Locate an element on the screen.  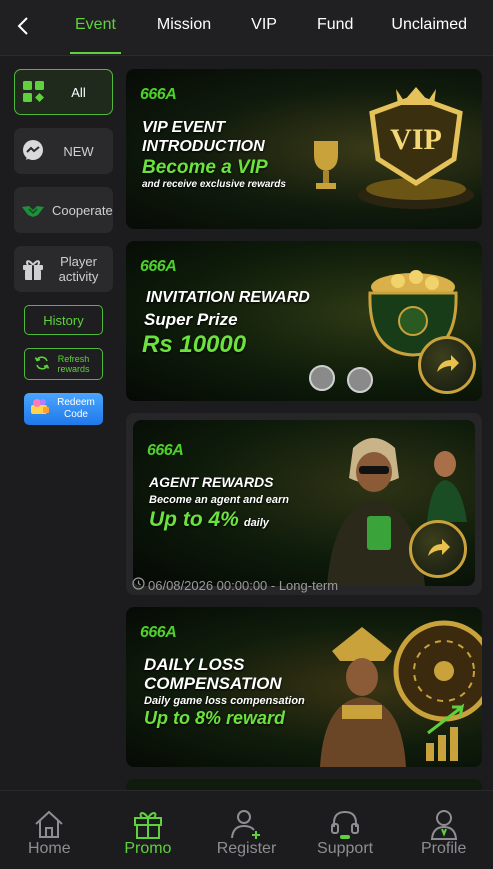
nav-label: Profile is located at coordinates (443, 848).